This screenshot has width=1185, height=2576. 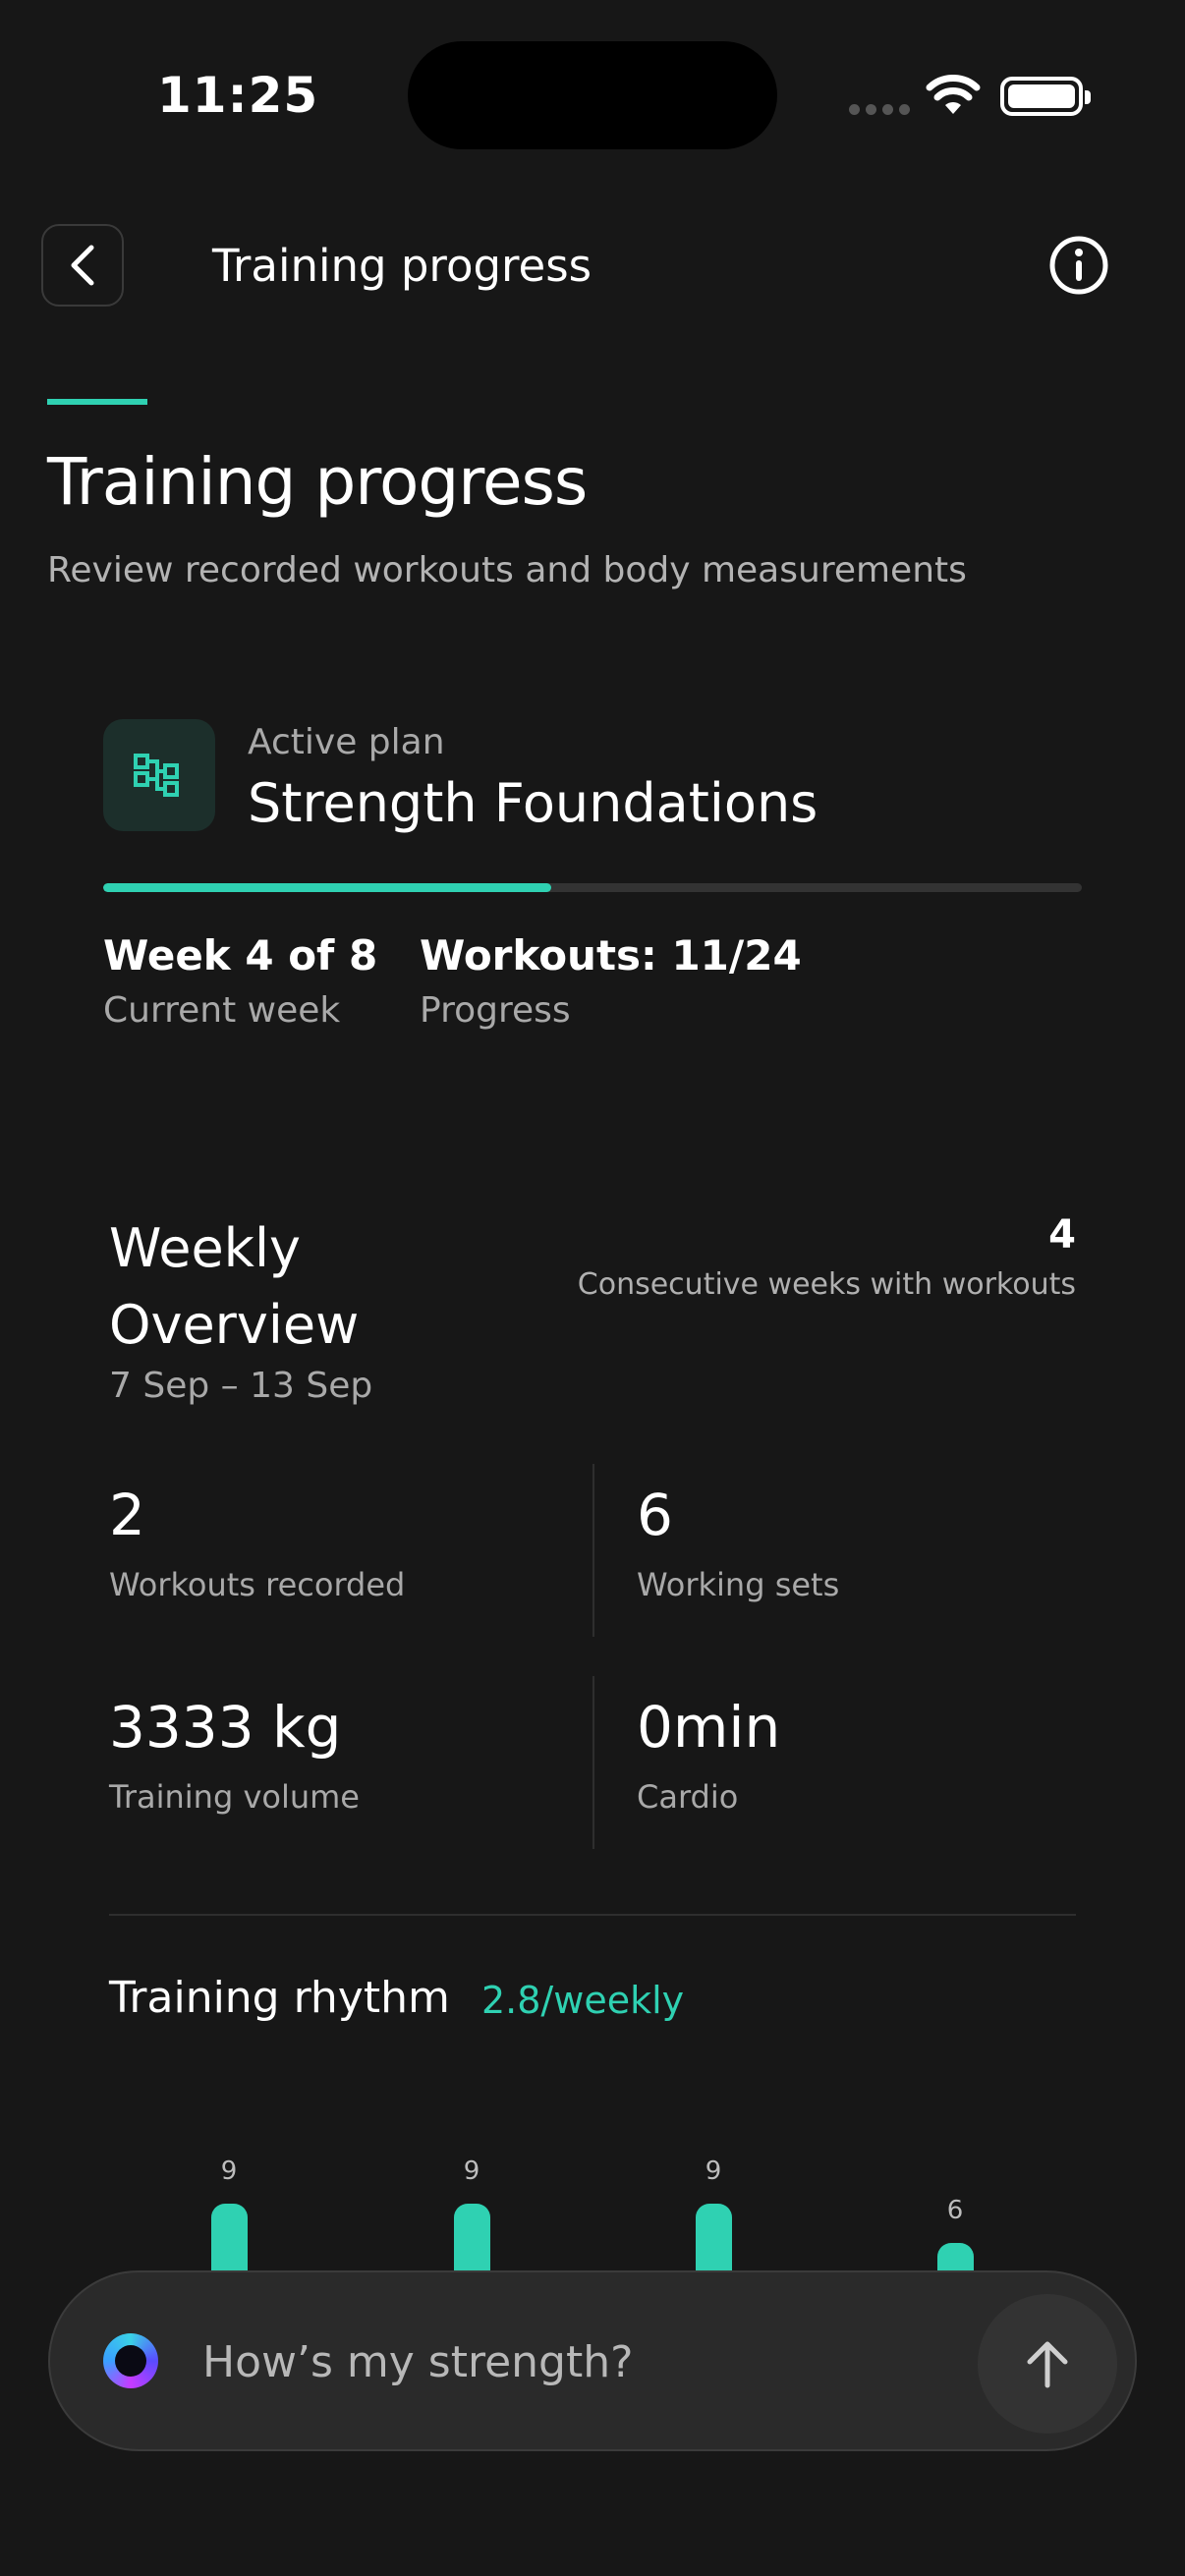 What do you see at coordinates (954, 94) in the screenshot?
I see `wifi-icon` at bounding box center [954, 94].